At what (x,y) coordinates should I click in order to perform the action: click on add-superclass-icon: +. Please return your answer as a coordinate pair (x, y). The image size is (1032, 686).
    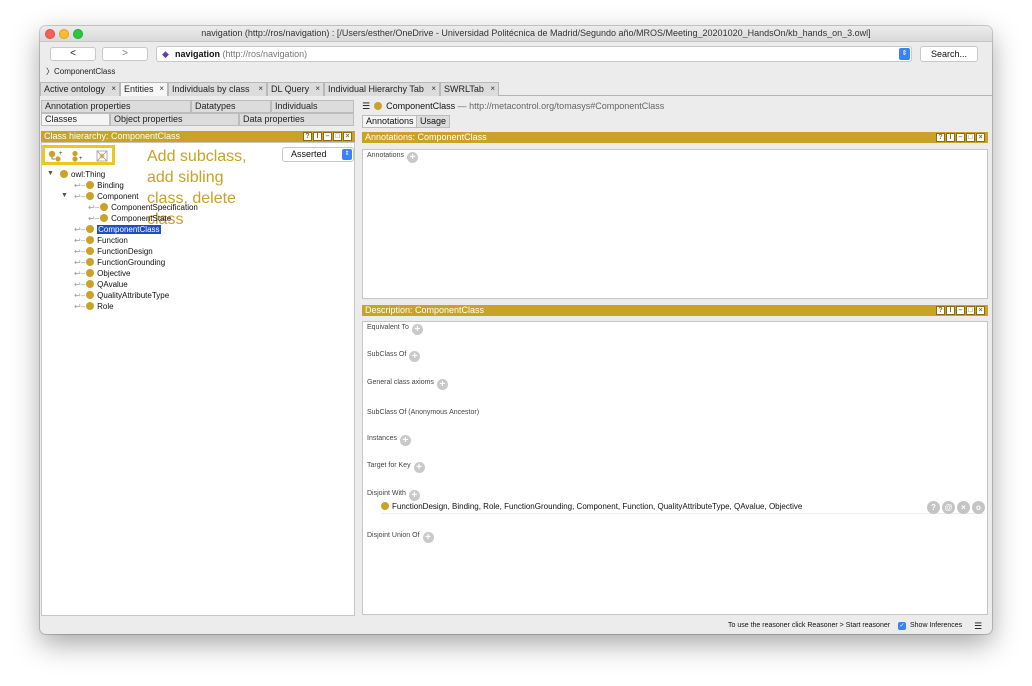
    Looking at the image, I should click on (415, 356).